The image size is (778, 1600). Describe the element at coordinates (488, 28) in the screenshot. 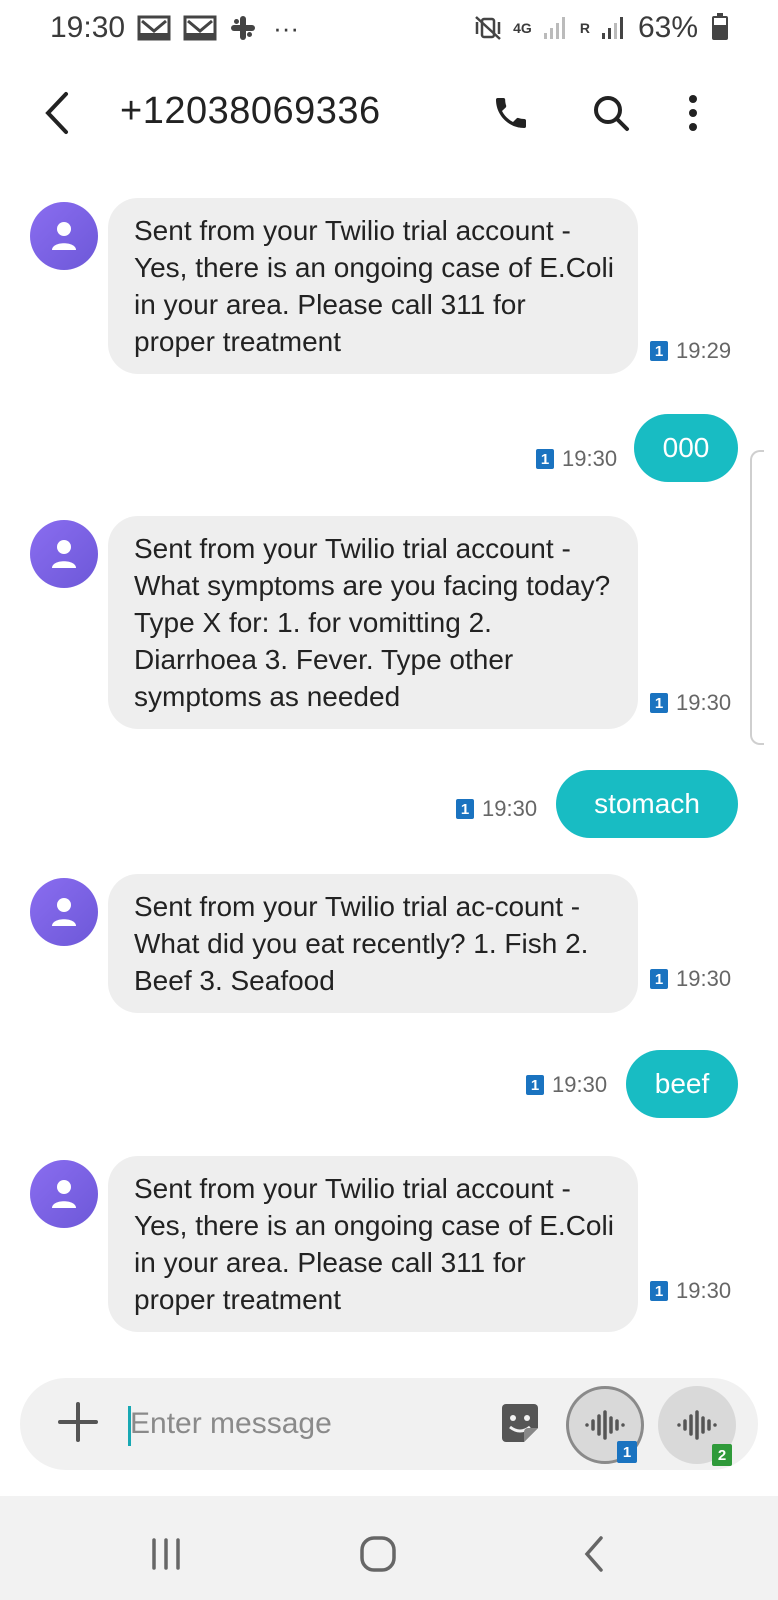

I see `vibrate-mute-icon` at that location.